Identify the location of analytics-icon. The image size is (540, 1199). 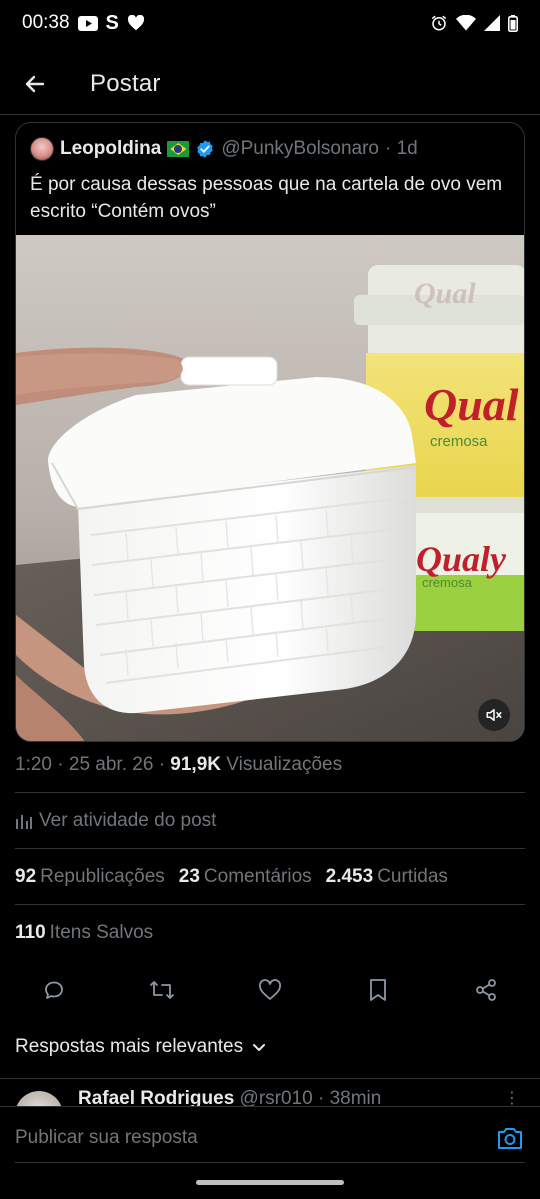
(24, 822).